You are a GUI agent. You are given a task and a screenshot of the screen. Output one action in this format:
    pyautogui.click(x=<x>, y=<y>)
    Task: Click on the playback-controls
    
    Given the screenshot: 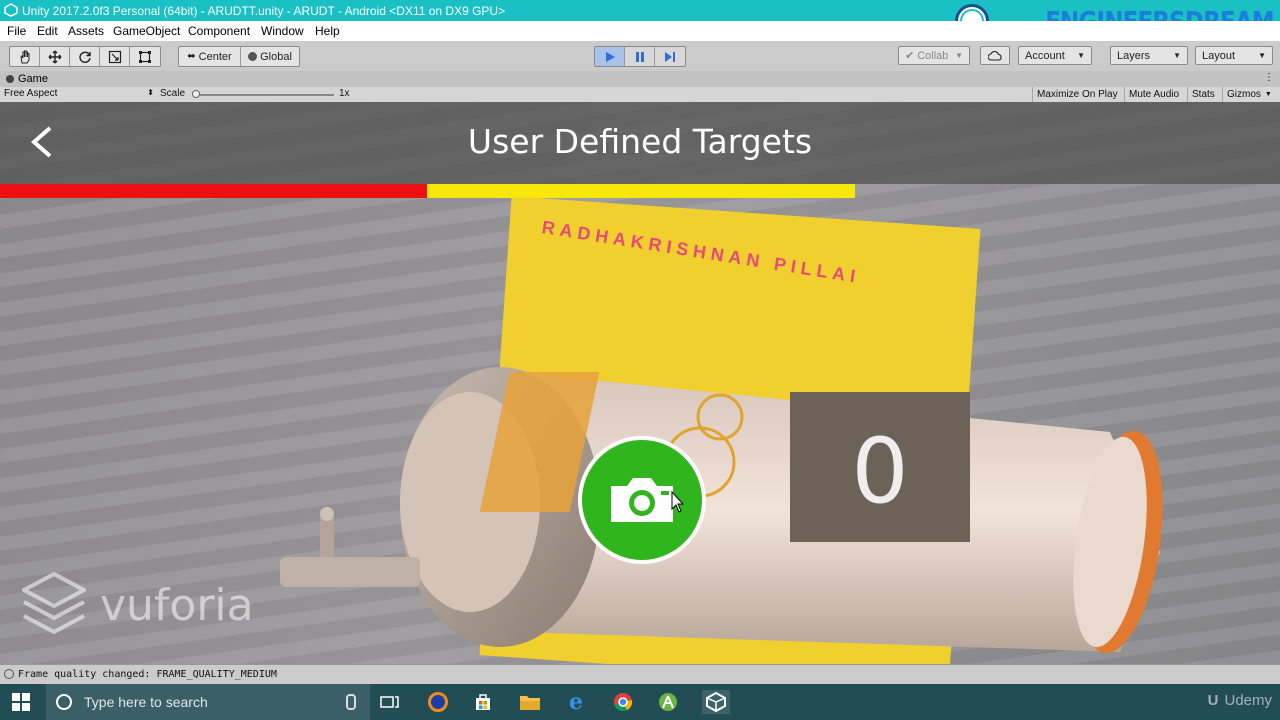 What is the action you would take?
    pyautogui.click(x=640, y=56)
    